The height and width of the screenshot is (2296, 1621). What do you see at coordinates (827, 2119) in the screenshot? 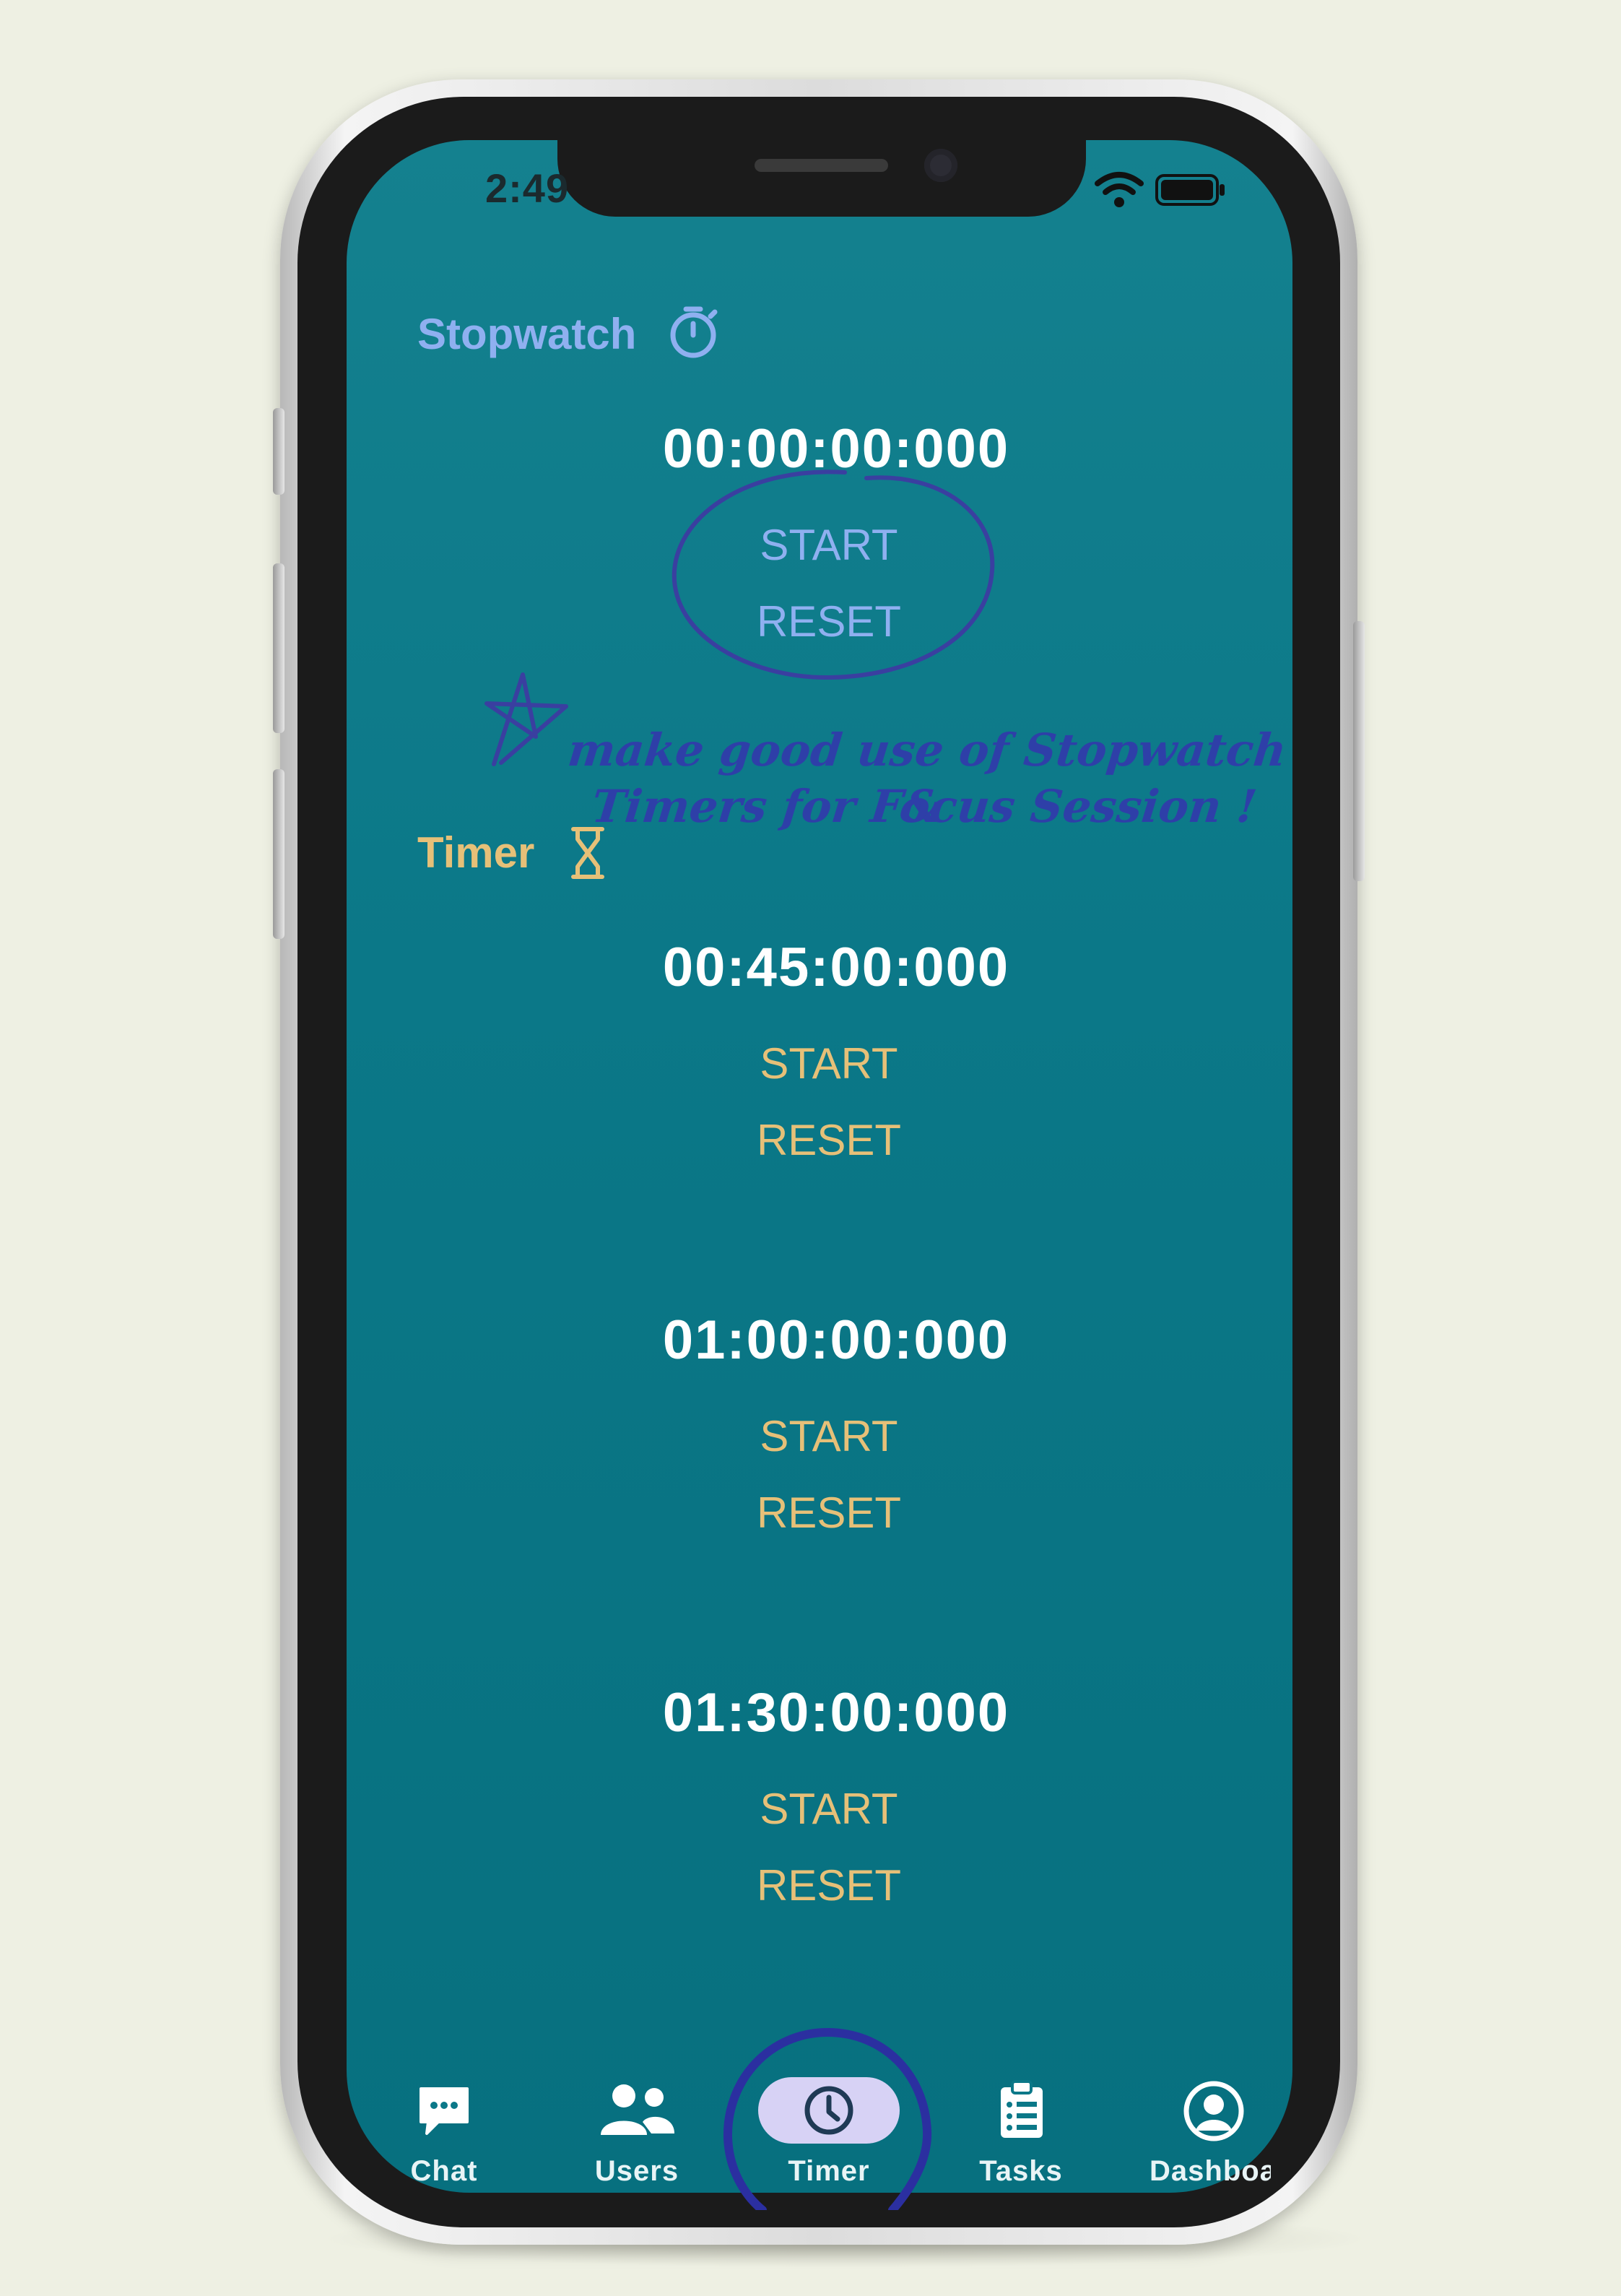
I see `annotation-nav-circle` at bounding box center [827, 2119].